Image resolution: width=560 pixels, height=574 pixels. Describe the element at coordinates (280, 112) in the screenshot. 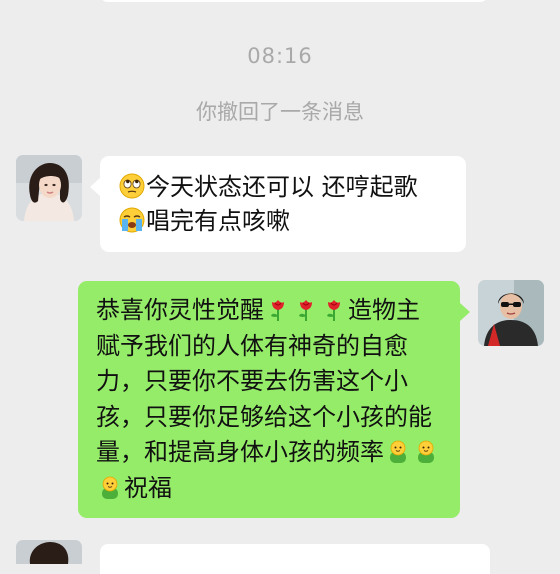

I see `recall-notice: 你撤回了一条消息` at that location.